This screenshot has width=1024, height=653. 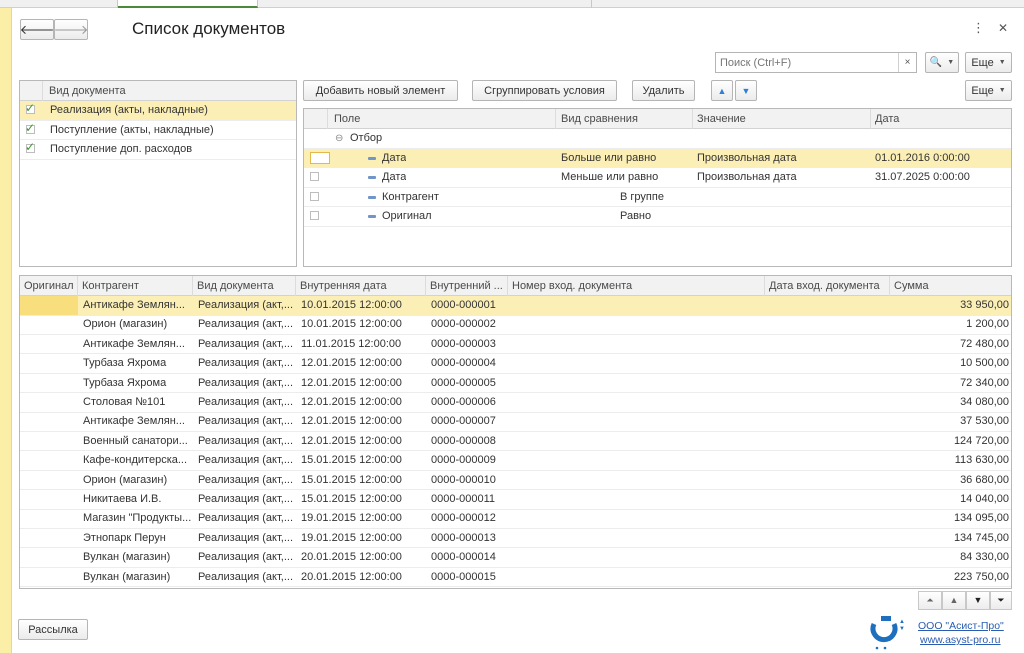 What do you see at coordinates (158, 131) in the screenshot?
I see `document-type-row: ✓ Поступление (акты, накладные)` at bounding box center [158, 131].